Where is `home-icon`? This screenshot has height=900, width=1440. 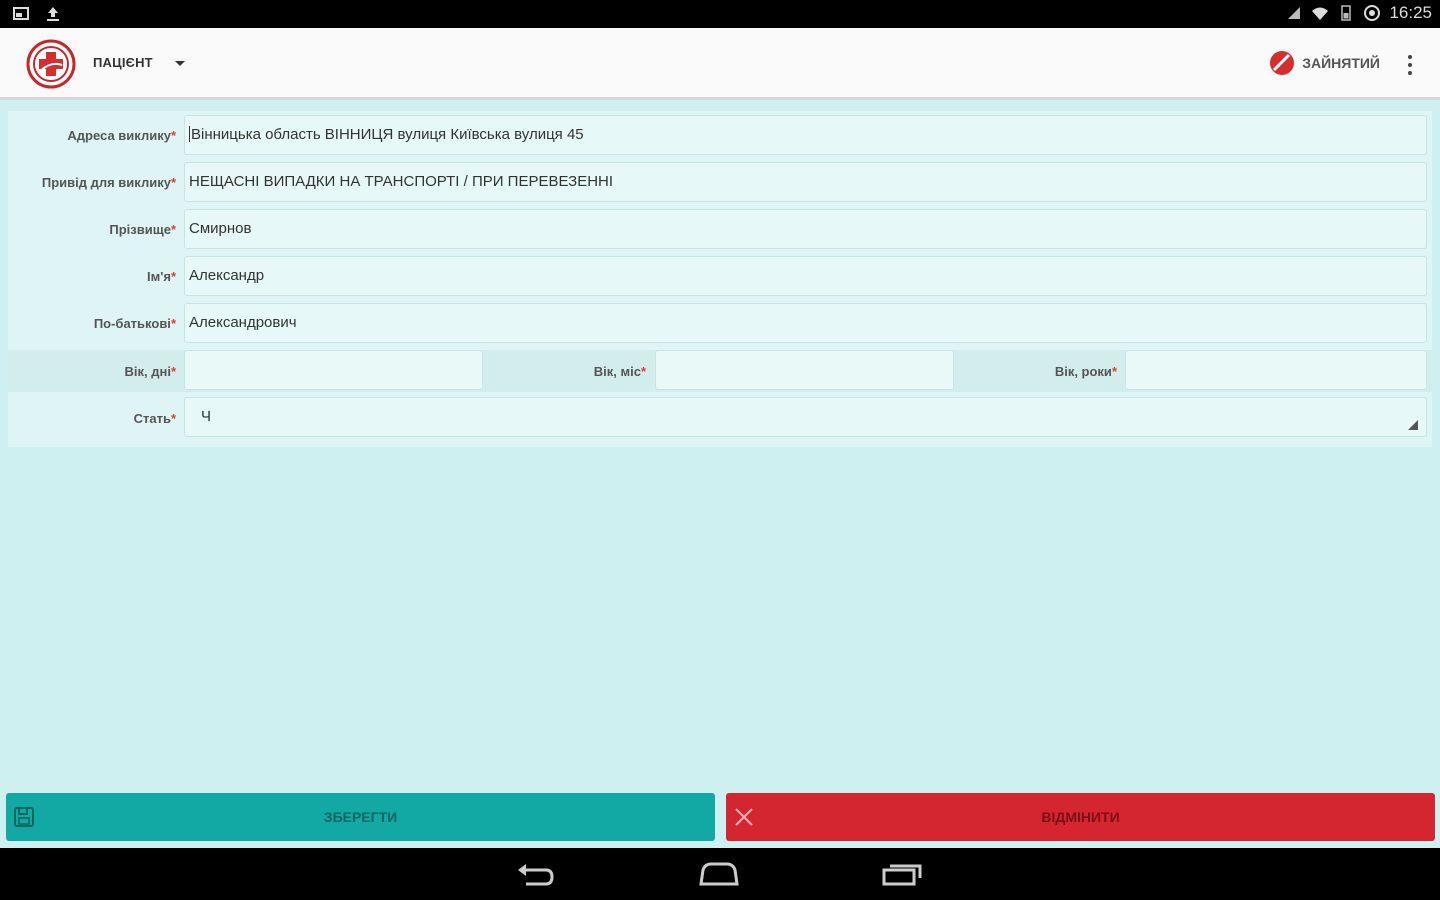 home-icon is located at coordinates (719, 874).